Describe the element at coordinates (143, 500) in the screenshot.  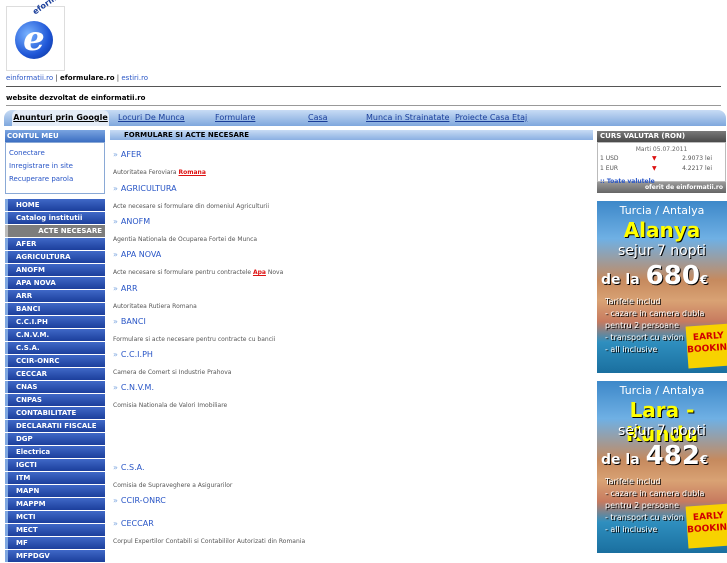
I see `entry-title: CCIR-ONRC` at that location.